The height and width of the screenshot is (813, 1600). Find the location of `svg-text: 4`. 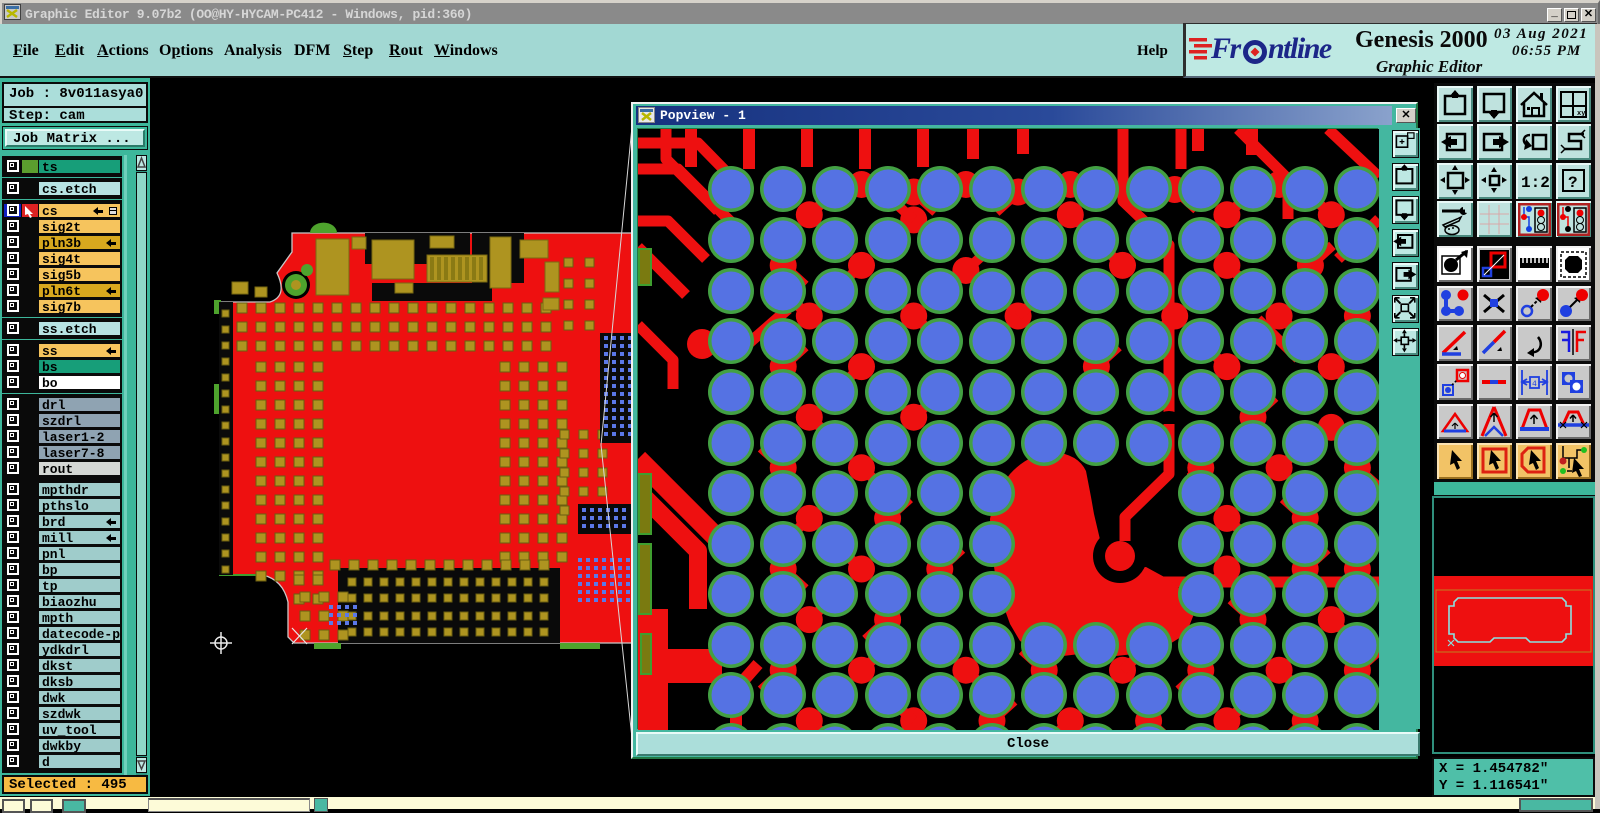

svg-text: 4 is located at coordinates (1534, 384).